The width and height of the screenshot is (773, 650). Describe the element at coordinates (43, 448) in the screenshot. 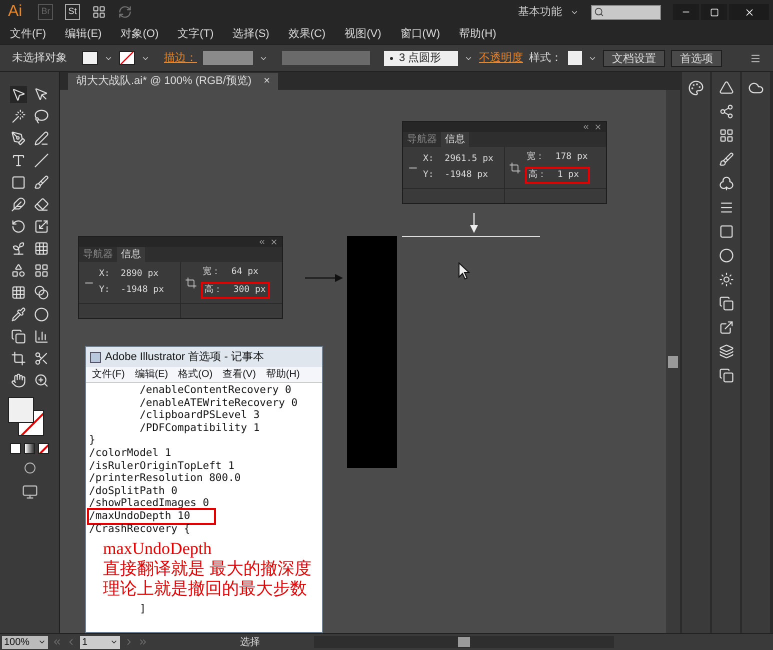

I see `none-mode-icon` at that location.